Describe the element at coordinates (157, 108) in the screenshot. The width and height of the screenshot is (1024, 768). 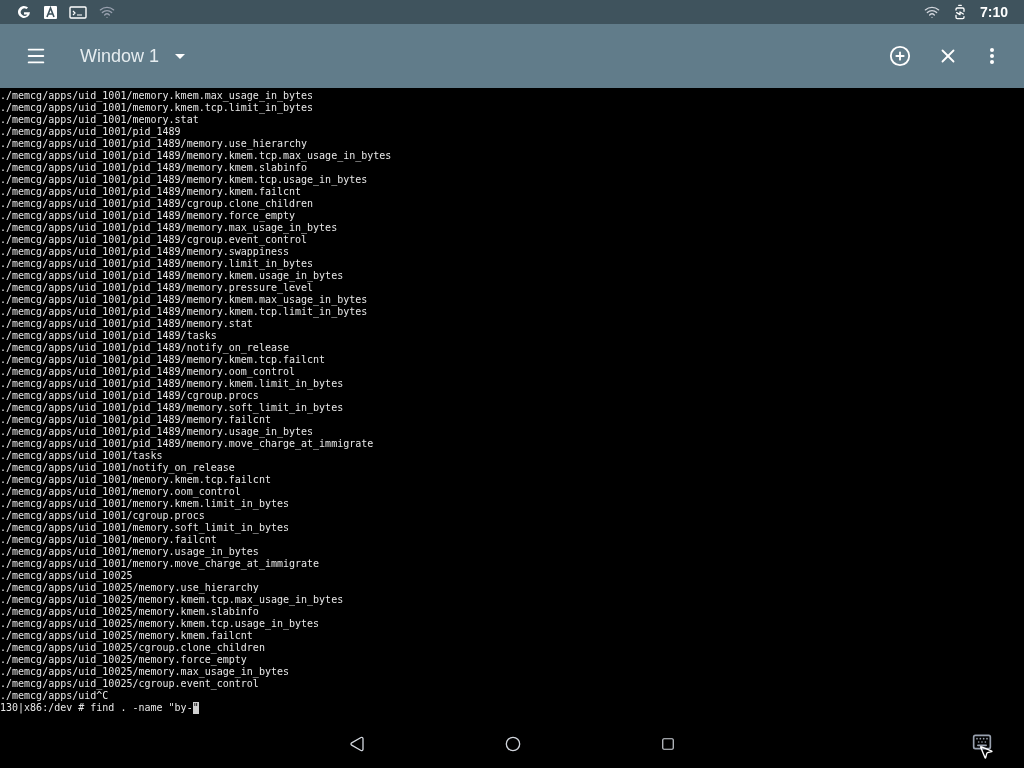
I see `terminal-line: ./memcg/apps/uid_1001/memory.kmem.tcp.limit_in_bytes` at that location.